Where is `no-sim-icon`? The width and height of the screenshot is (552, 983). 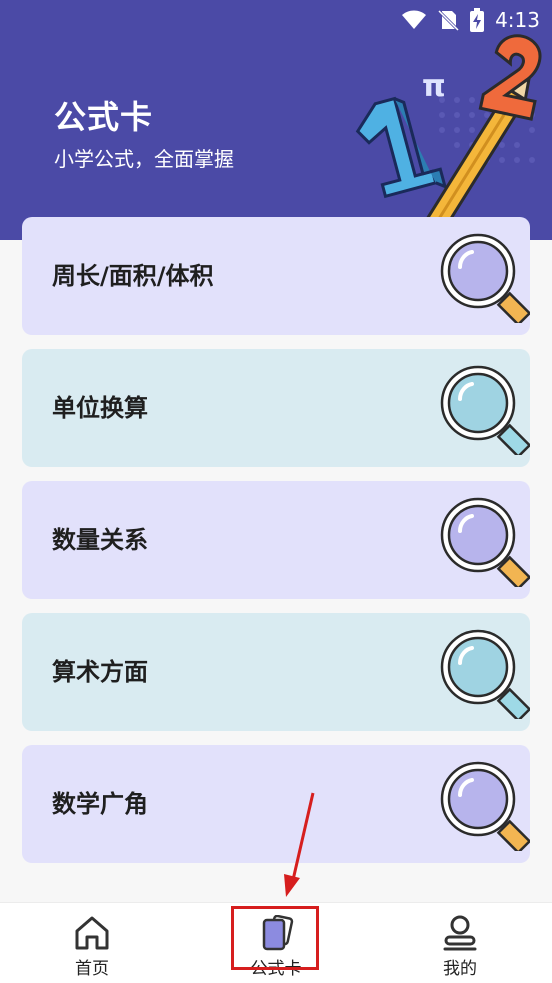
no-sim-icon is located at coordinates (449, 20).